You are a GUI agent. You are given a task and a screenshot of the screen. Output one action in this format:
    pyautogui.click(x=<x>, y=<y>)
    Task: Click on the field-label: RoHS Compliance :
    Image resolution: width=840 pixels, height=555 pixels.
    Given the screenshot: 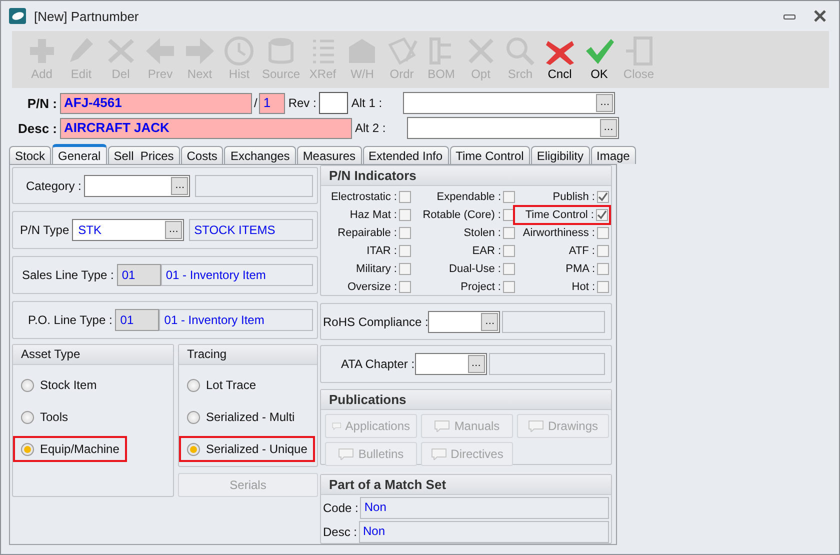 What is the action you would take?
    pyautogui.click(x=375, y=321)
    